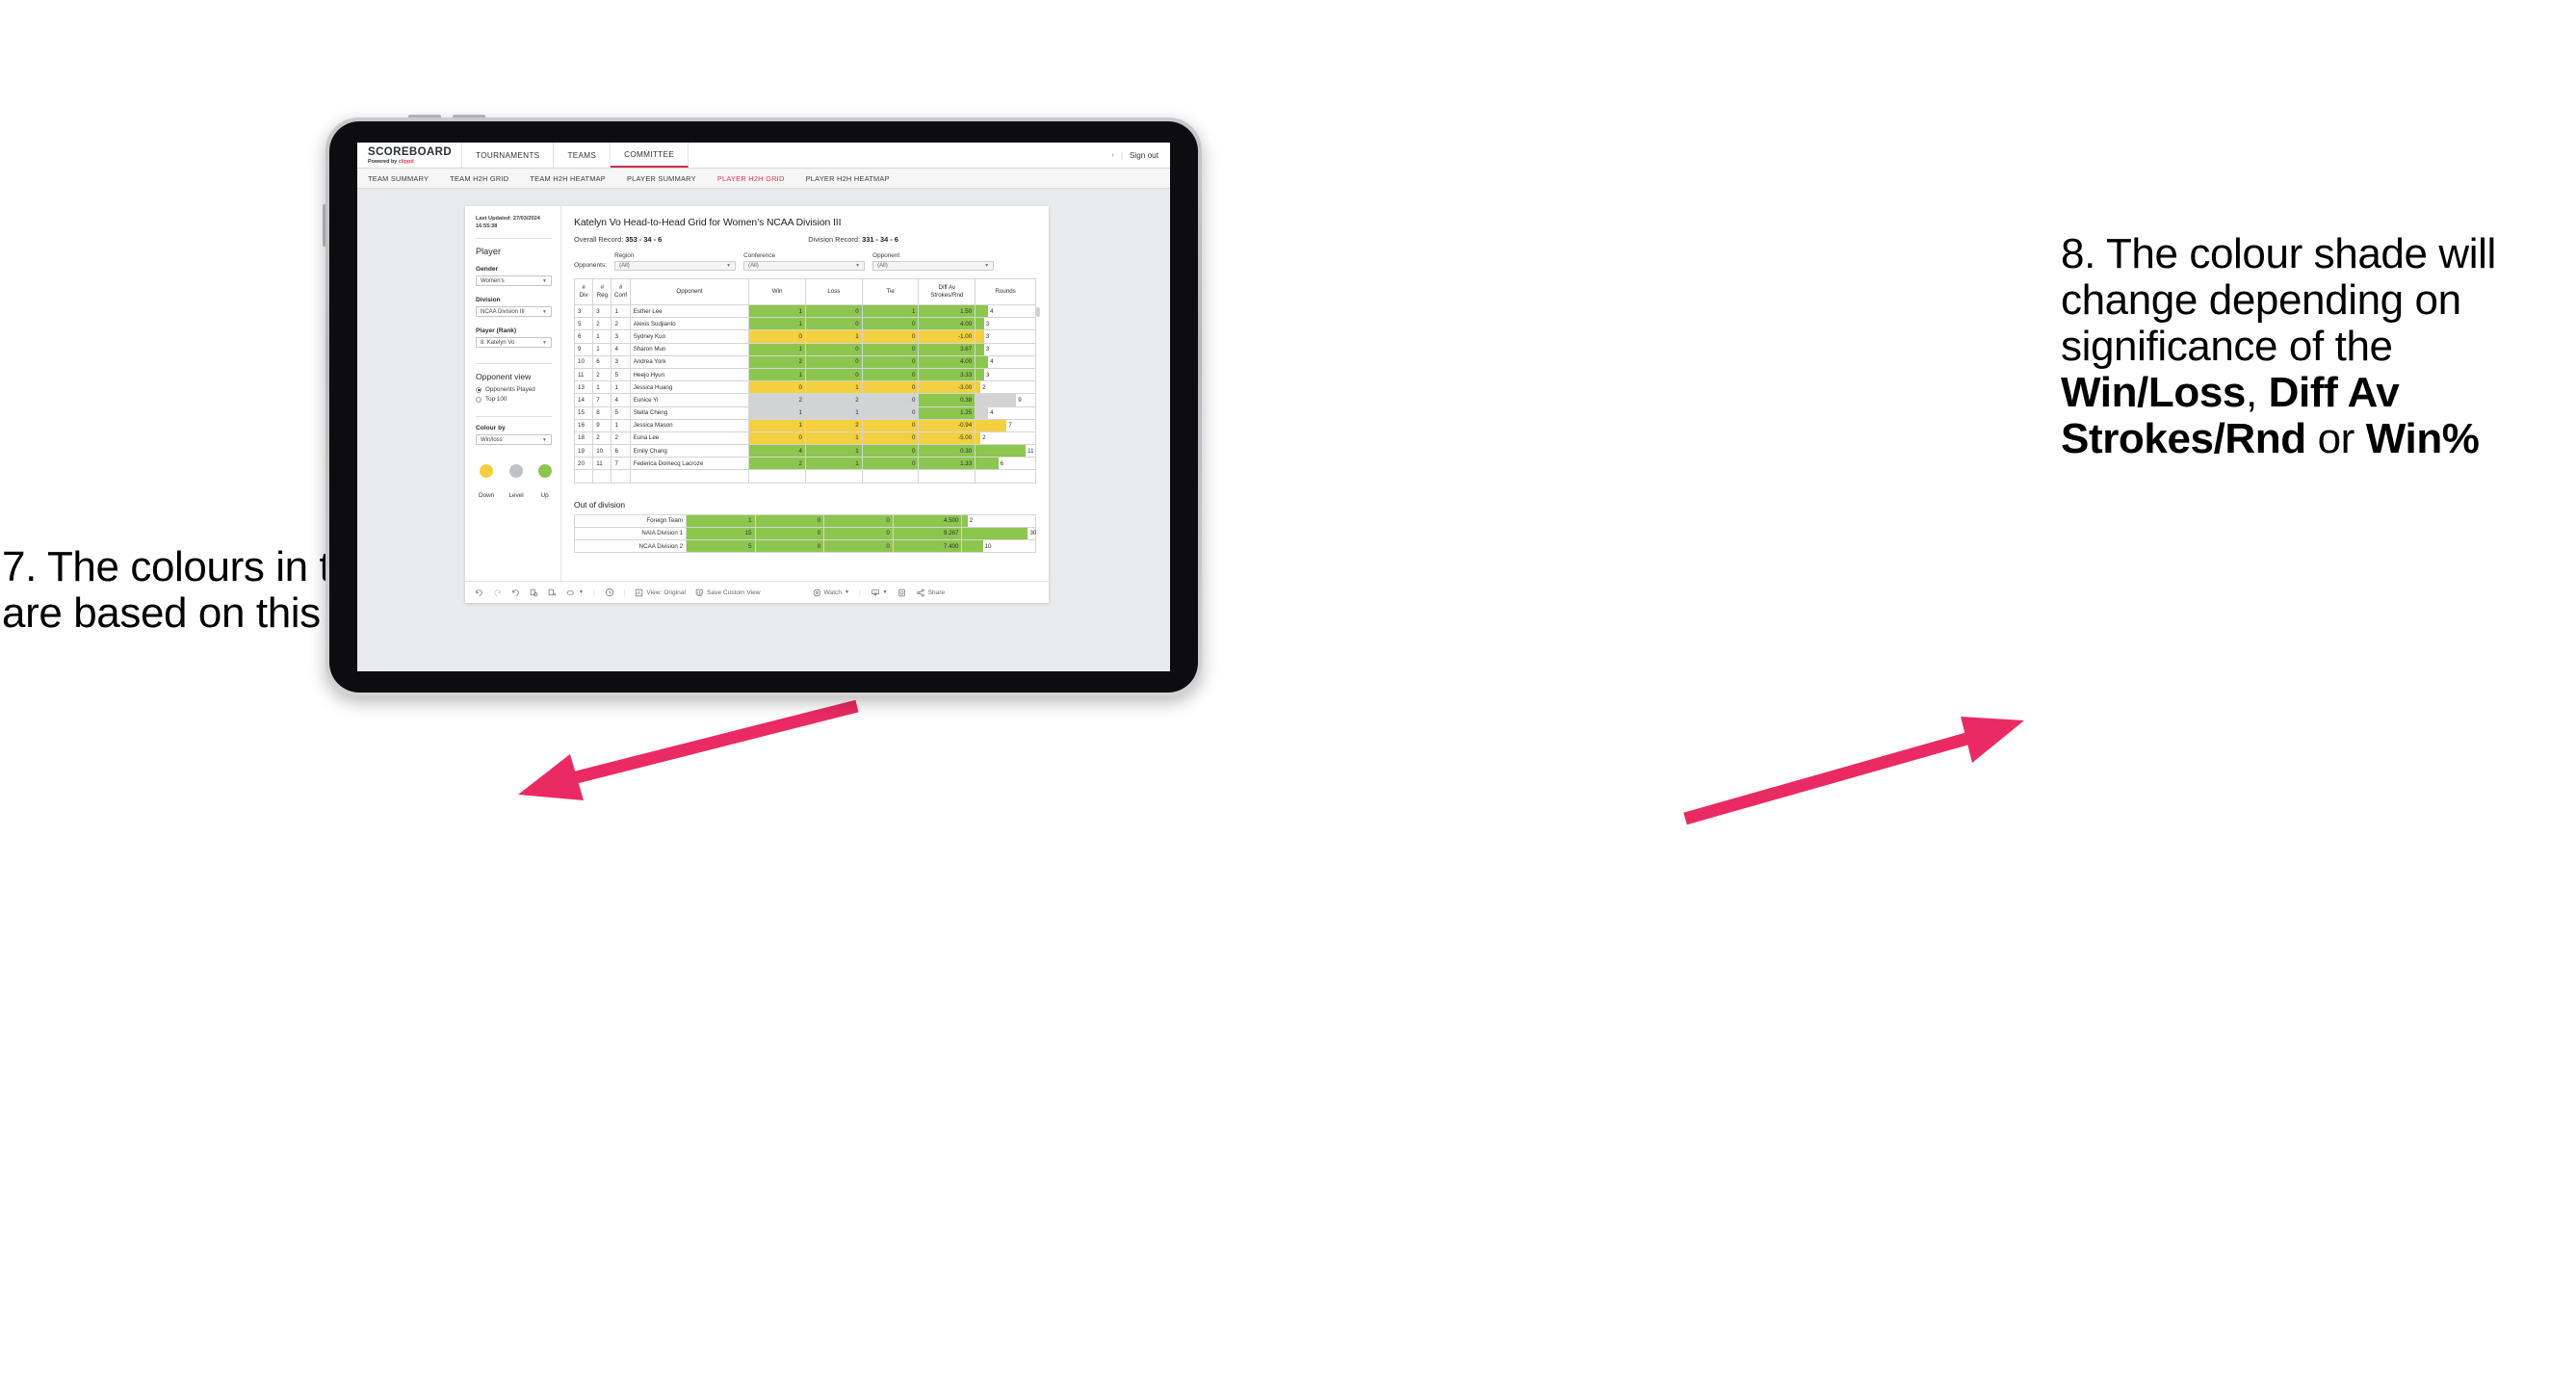 The image size is (2576, 1386). Describe the element at coordinates (728, 592) in the screenshot. I see `save-custom-view-button: Save Custom View` at that location.